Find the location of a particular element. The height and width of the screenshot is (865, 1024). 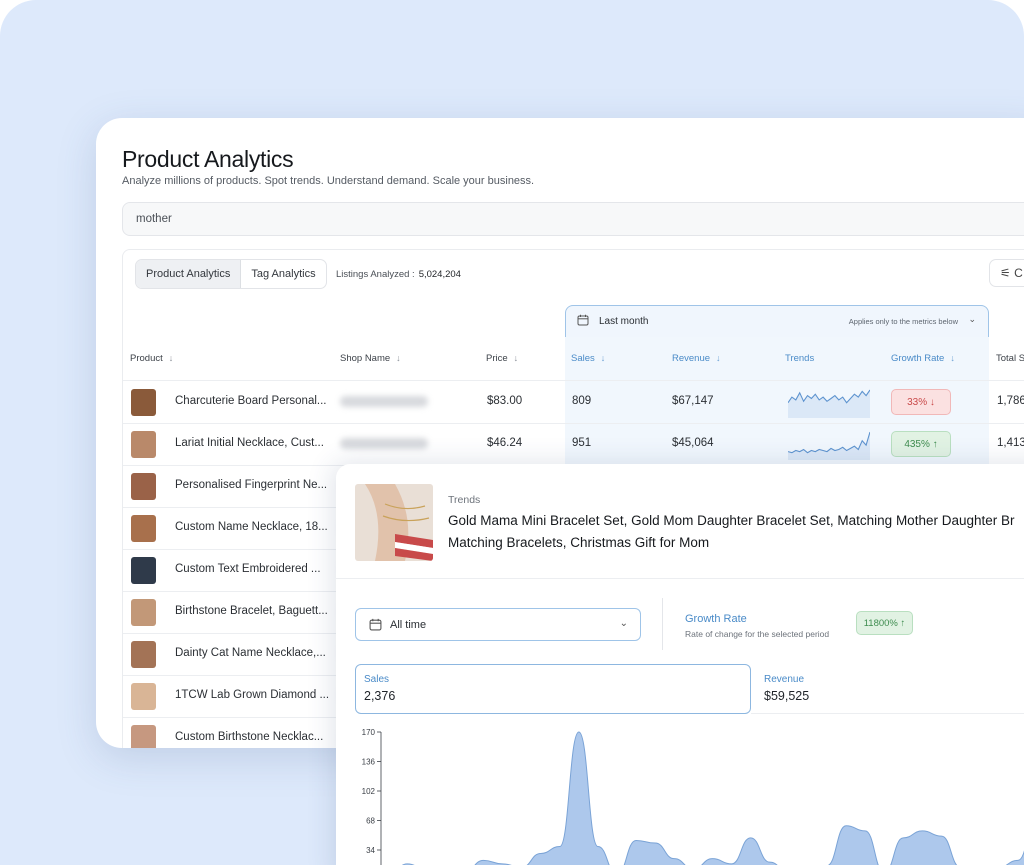

sparkline-area is located at coordinates (829, 446).